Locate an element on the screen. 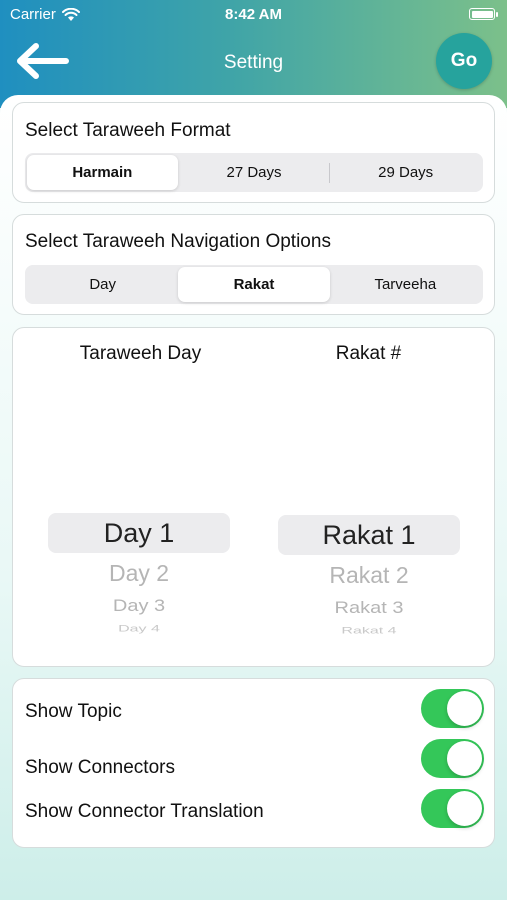 This screenshot has height=900, width=507. segment-day: Day is located at coordinates (102, 284).